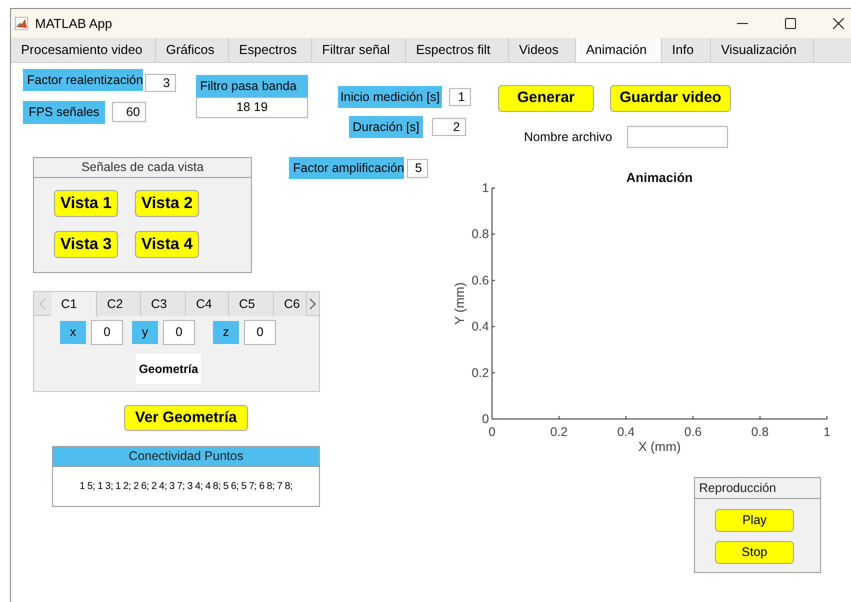 The image size is (851, 602). What do you see at coordinates (790, 23) in the screenshot?
I see `maximize-icon` at bounding box center [790, 23].